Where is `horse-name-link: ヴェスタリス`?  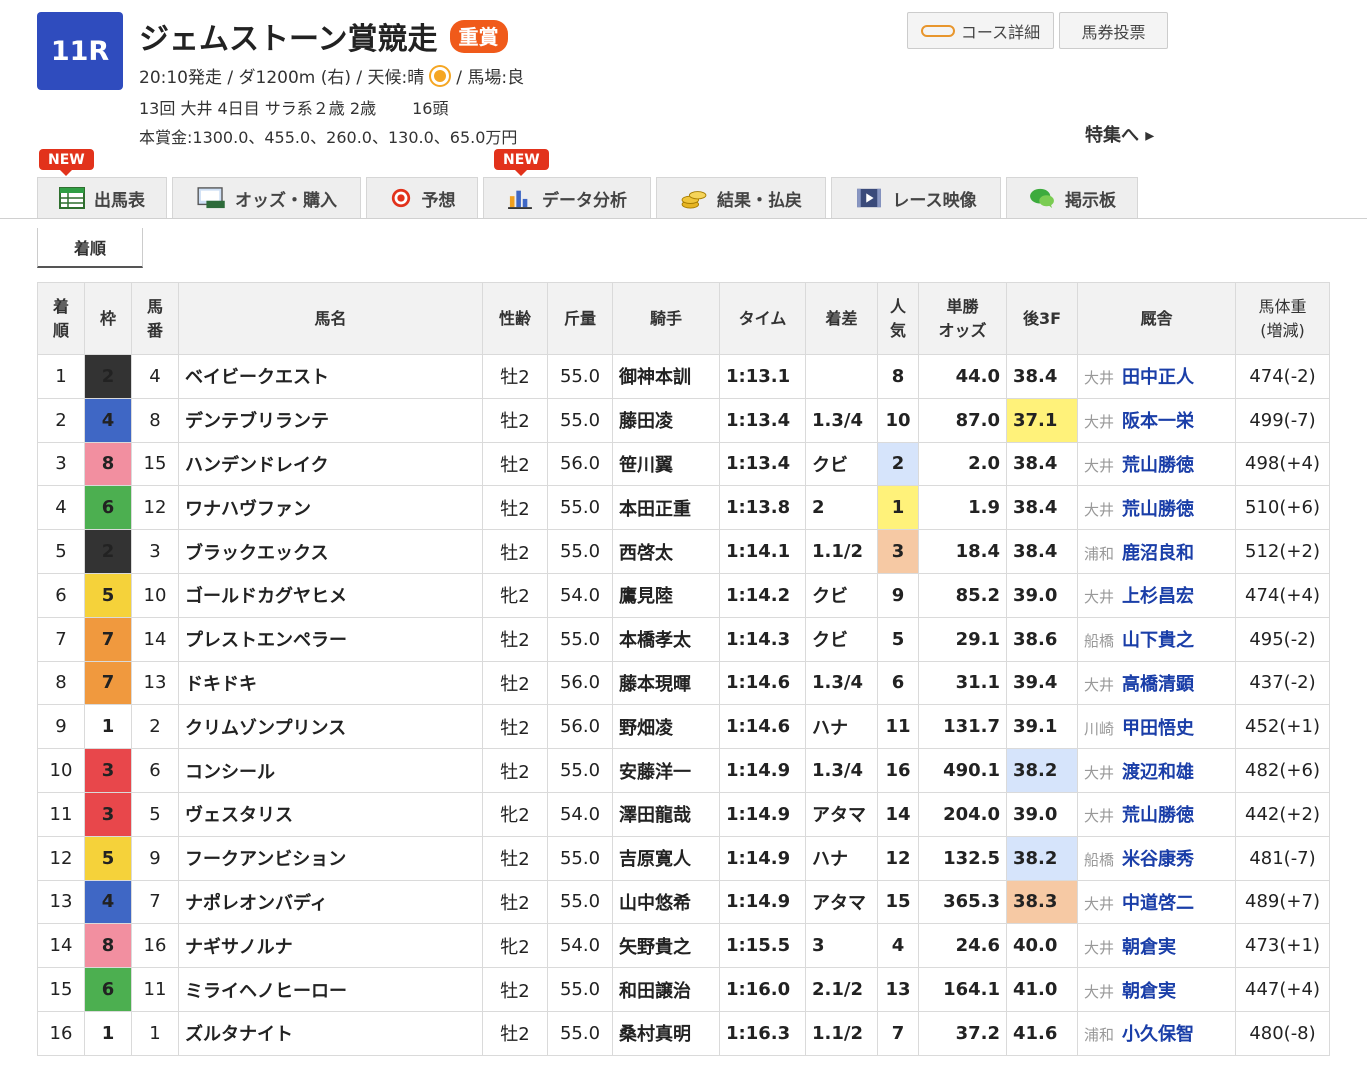 horse-name-link: ヴェスタリス is located at coordinates (330, 814).